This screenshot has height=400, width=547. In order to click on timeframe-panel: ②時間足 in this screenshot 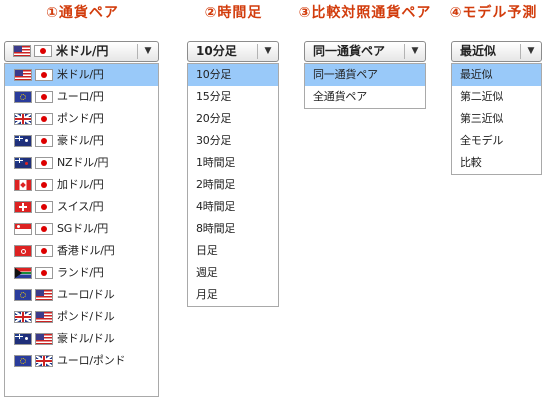, I will do `click(233, 12)`.